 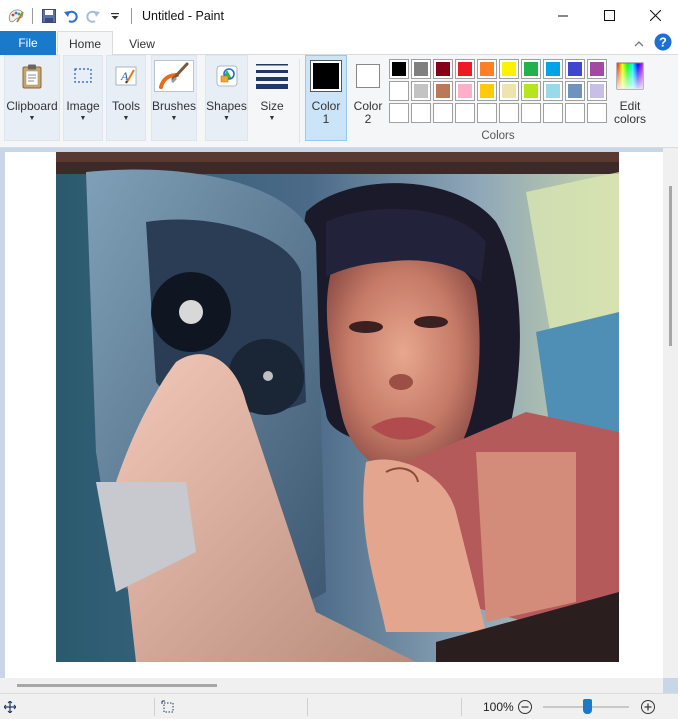 I want to click on help-icon: ?, so click(x=663, y=43).